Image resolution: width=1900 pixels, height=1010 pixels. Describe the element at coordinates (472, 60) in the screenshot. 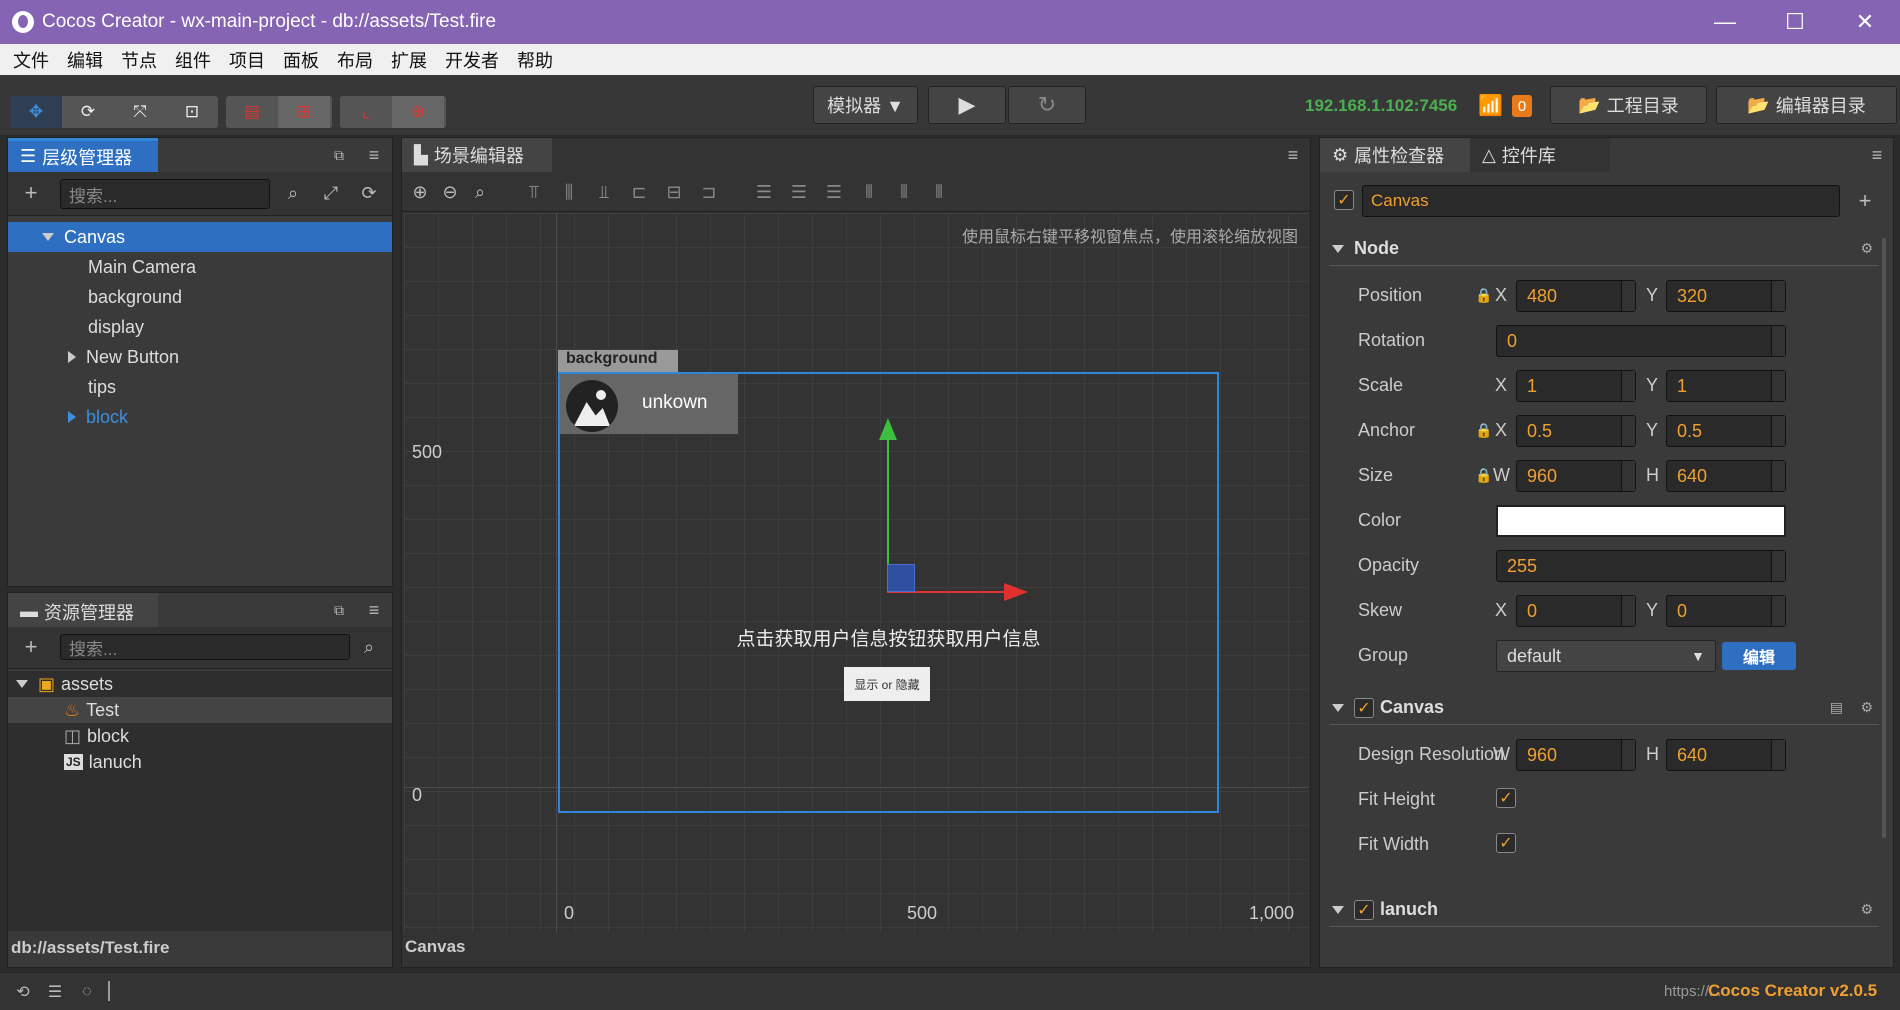

I see `menu-developer: 开发者` at that location.